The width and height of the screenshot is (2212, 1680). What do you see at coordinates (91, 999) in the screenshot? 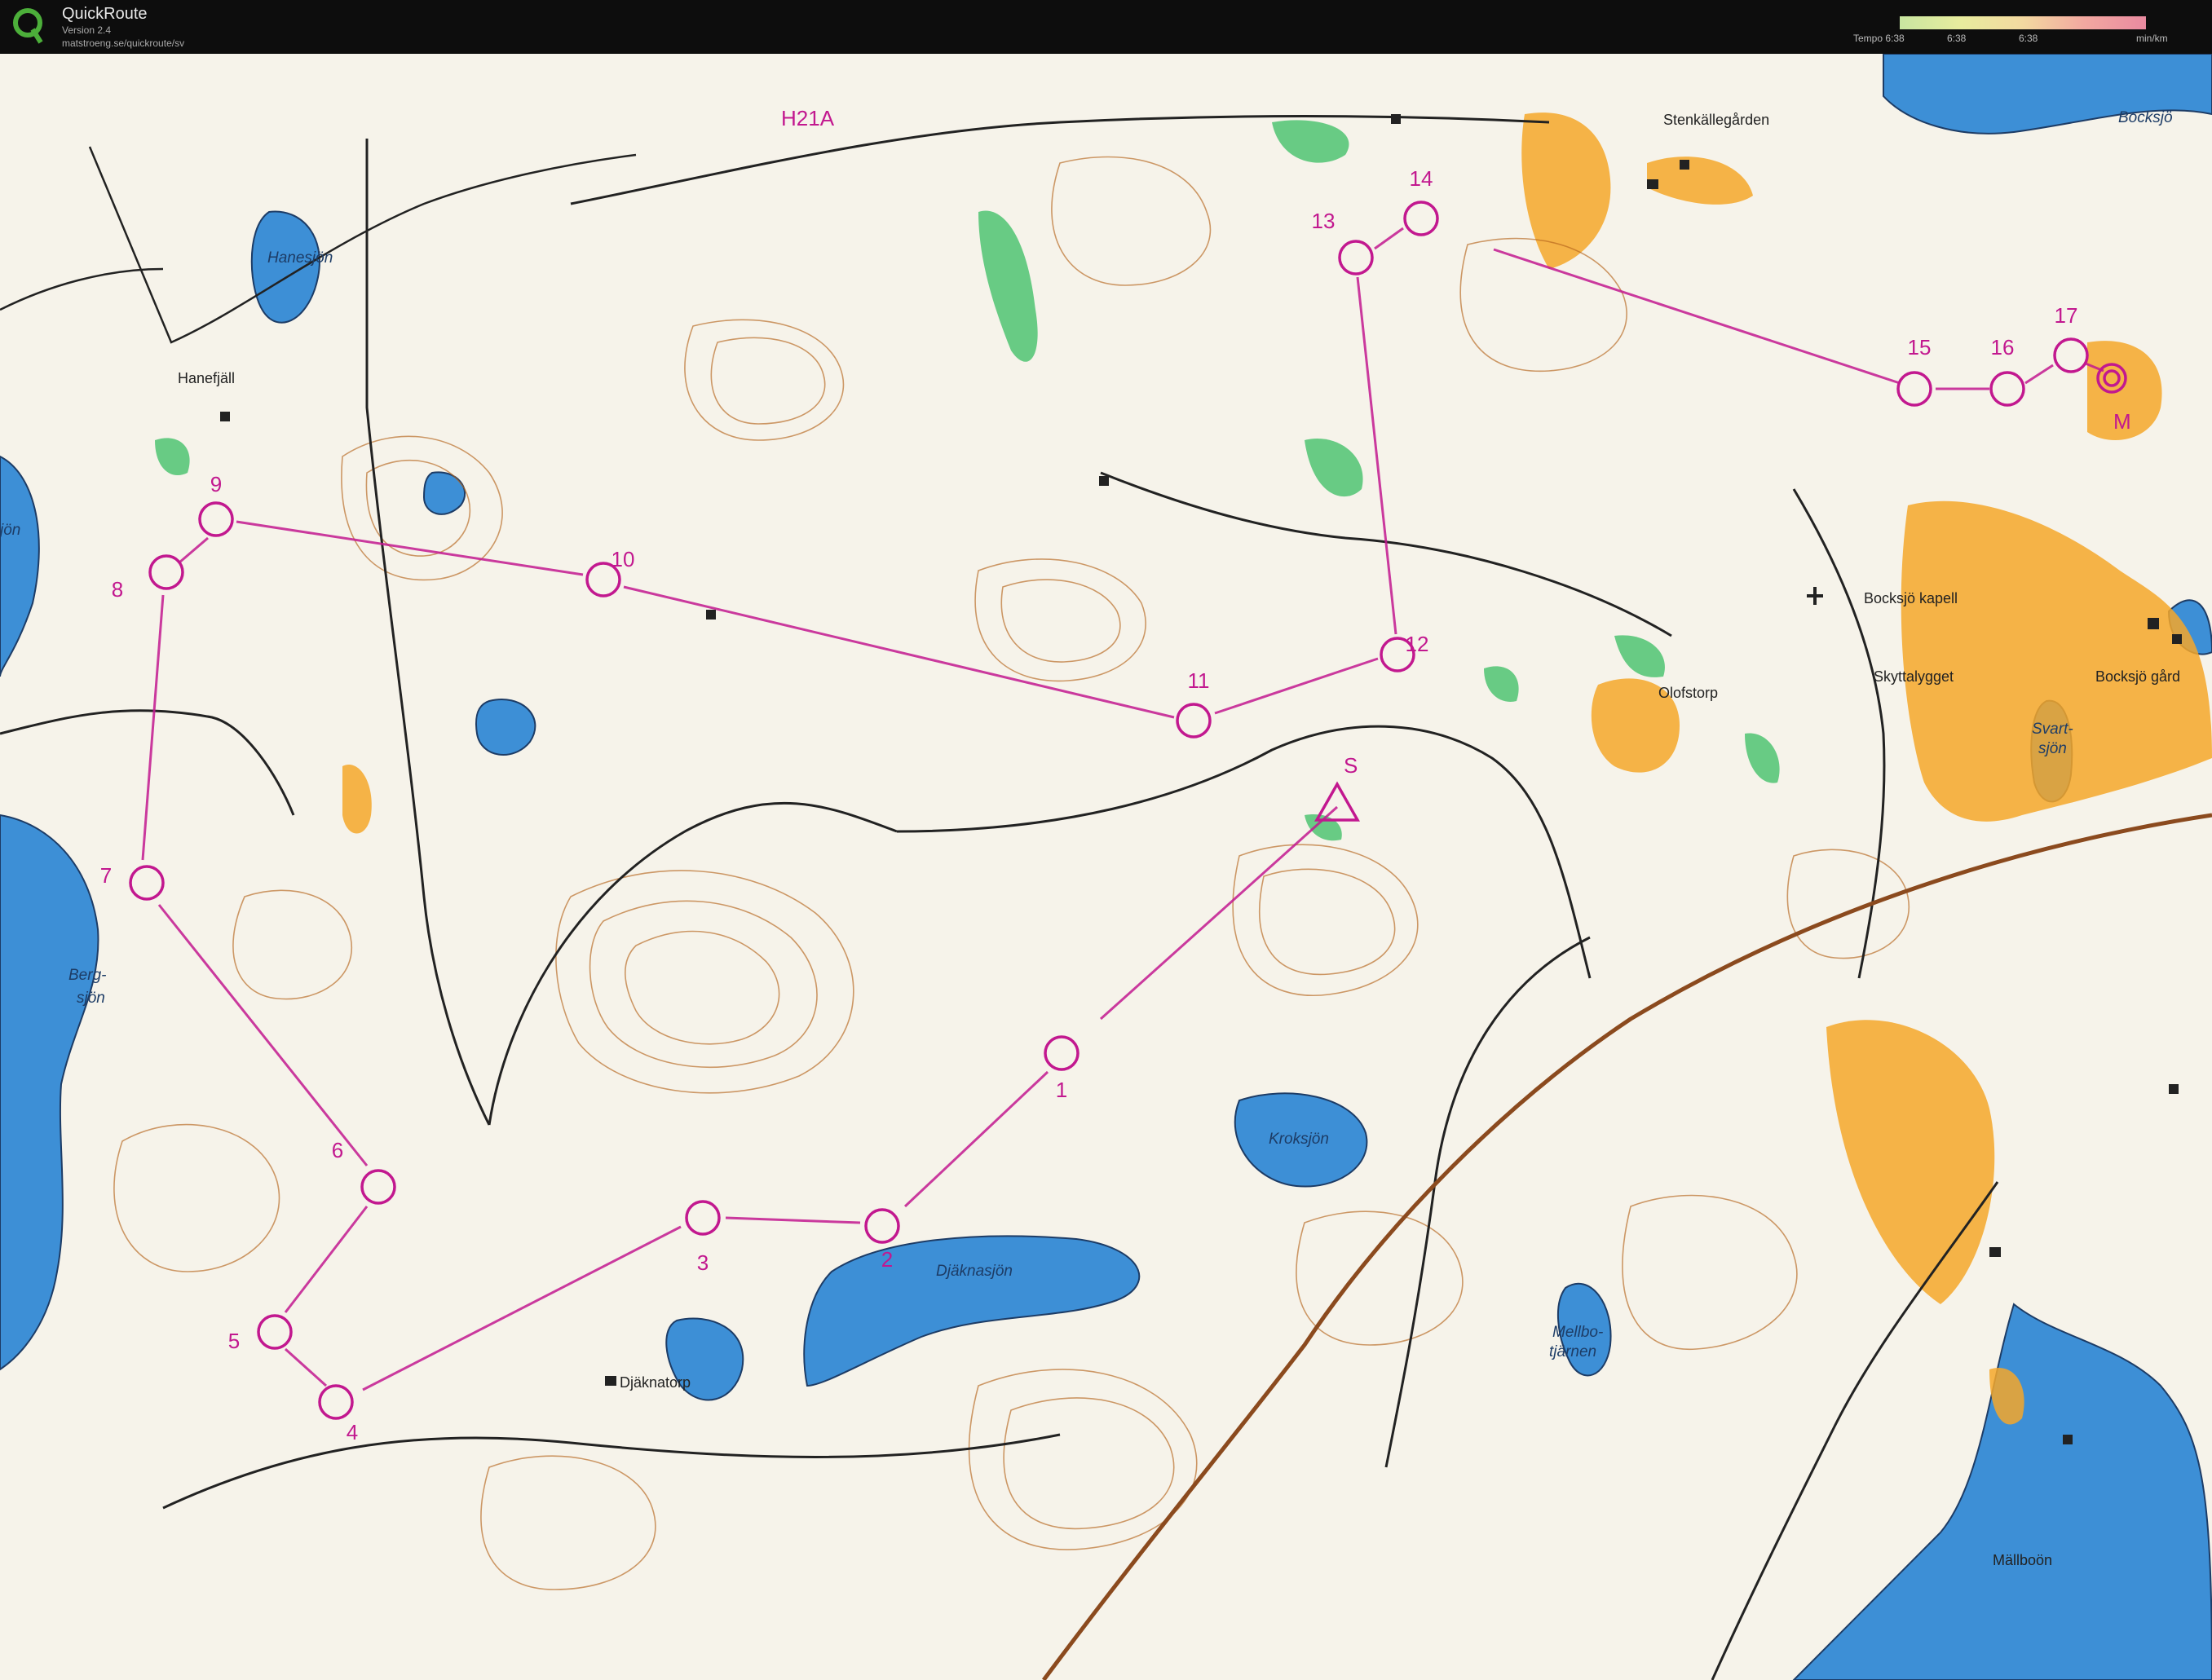
I see `place-berg-2: sjön` at bounding box center [91, 999].